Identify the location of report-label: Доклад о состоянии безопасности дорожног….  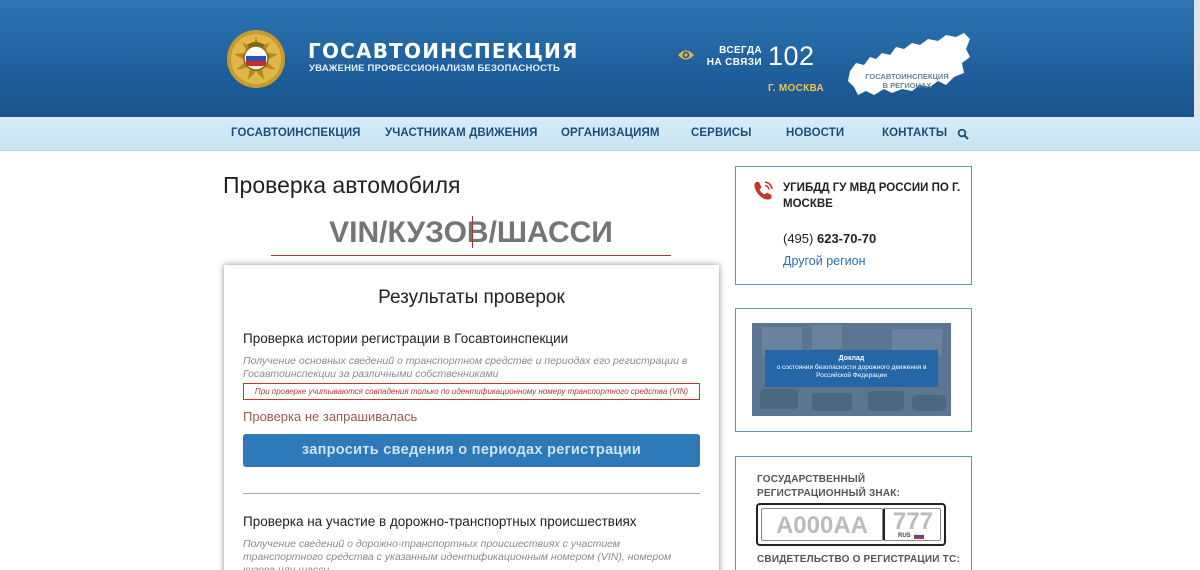
(851, 368).